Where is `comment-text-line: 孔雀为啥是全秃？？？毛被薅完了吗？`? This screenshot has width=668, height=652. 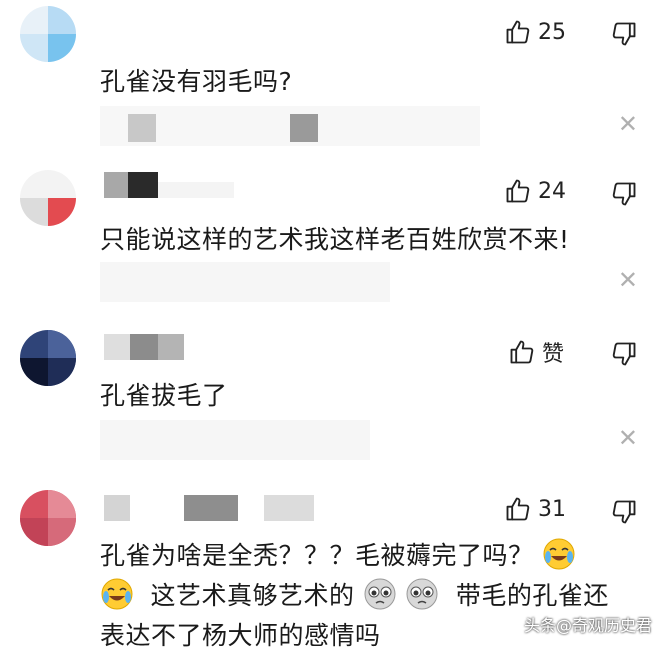 comment-text-line: 孔雀为啥是全秃？？？毛被薅完了吗？ is located at coordinates (338, 554).